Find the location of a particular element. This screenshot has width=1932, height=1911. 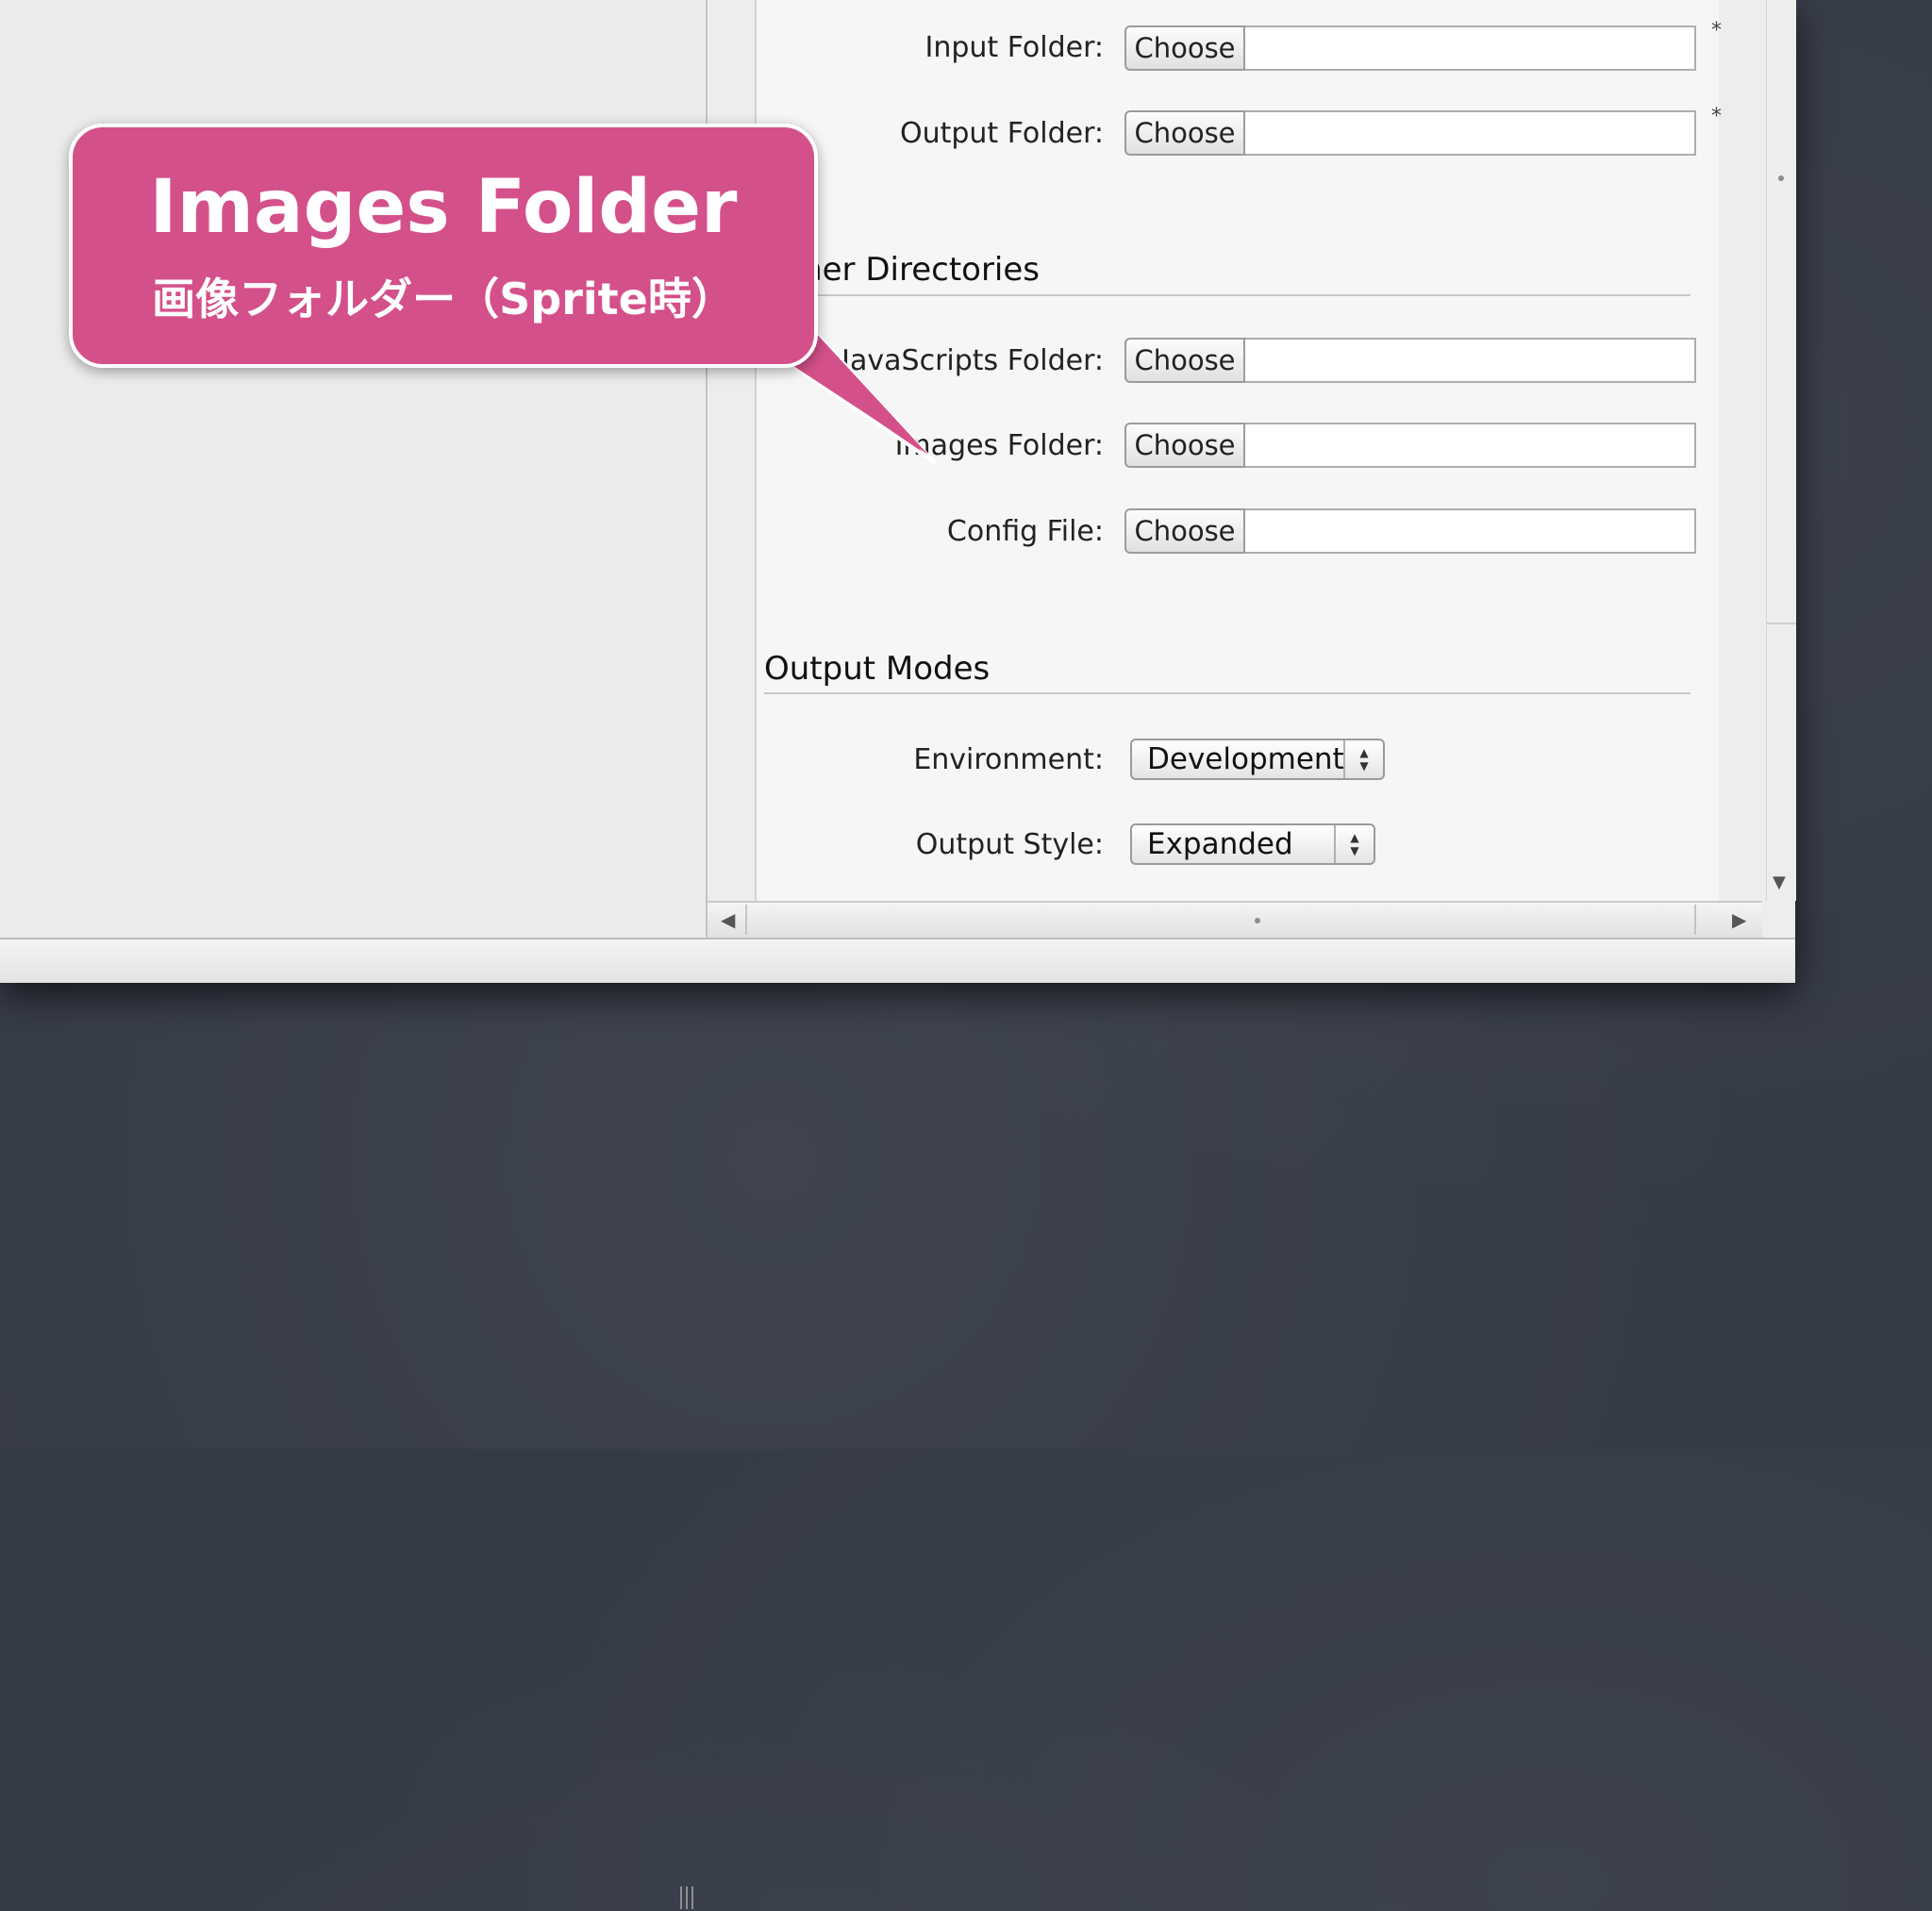

horizontal-scrollbar: ◀ ▶ is located at coordinates (1235, 920).